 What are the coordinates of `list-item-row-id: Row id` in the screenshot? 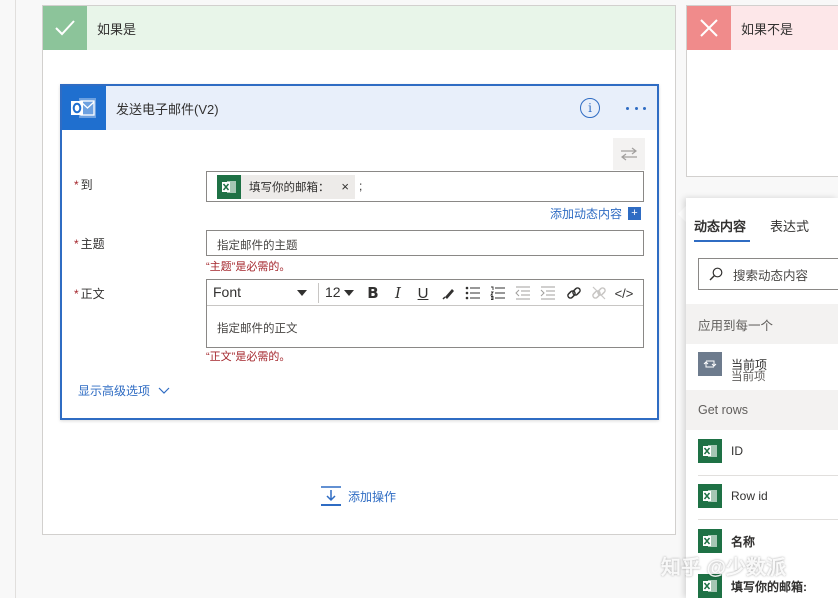 It's located at (768, 496).